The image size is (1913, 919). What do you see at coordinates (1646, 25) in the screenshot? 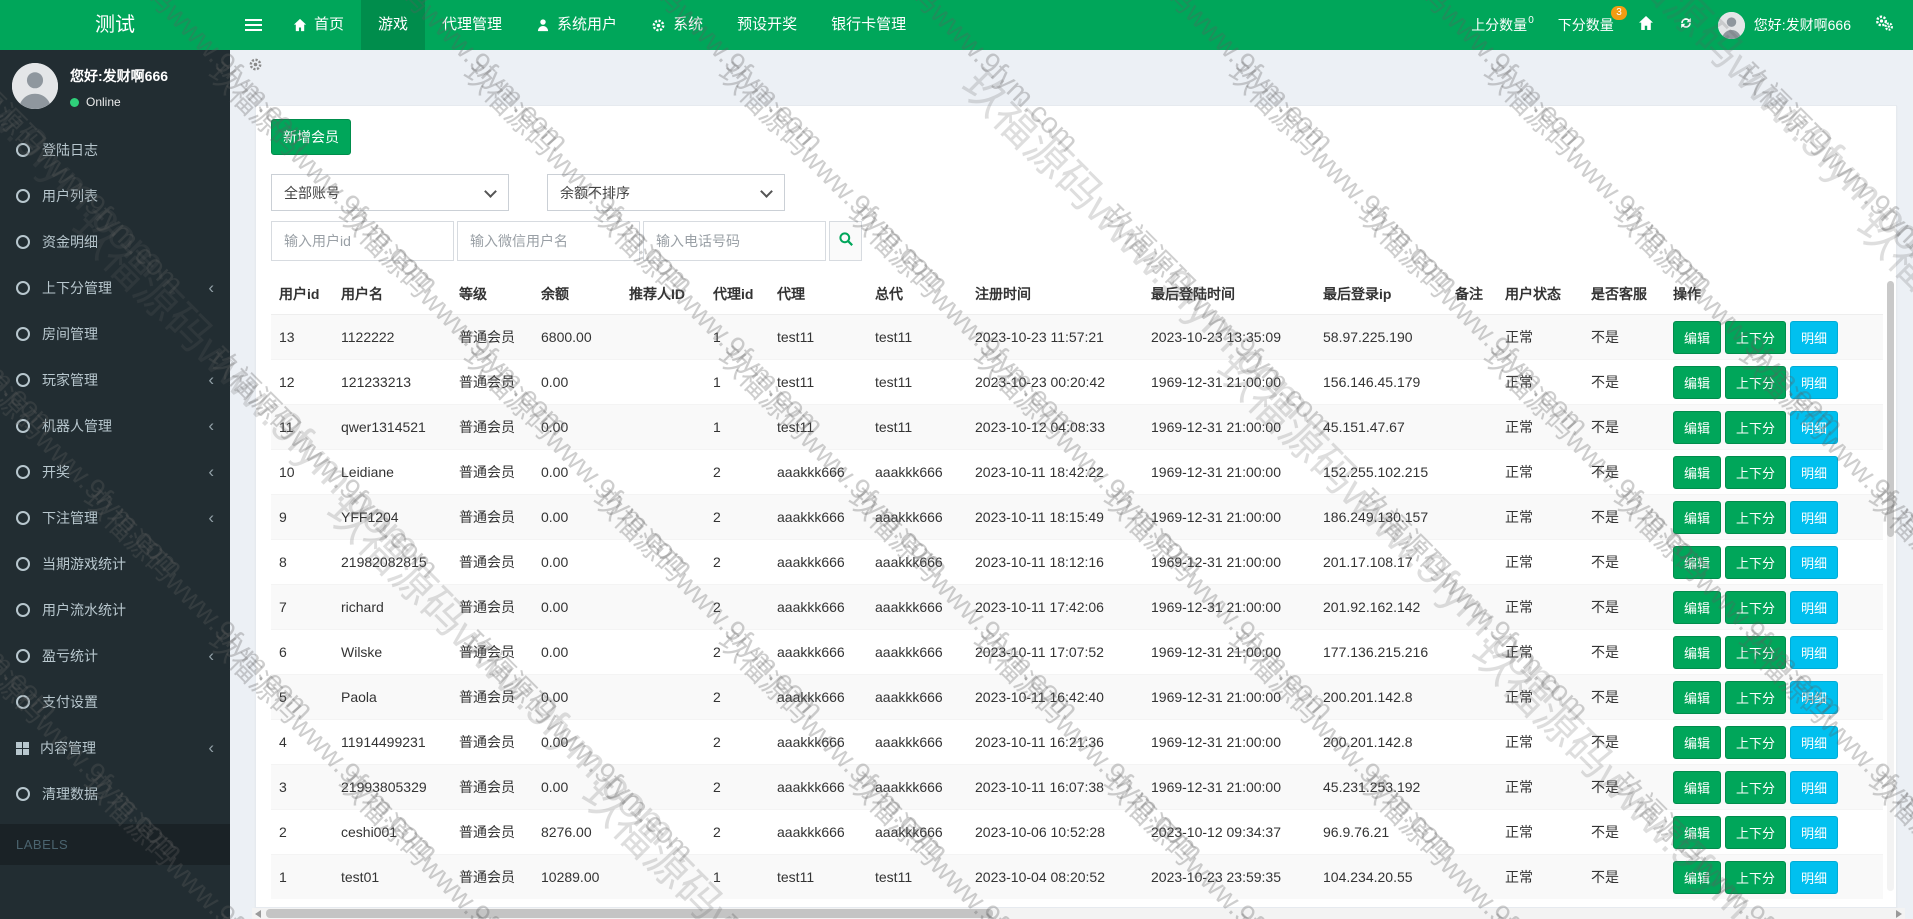
I see `home-button` at bounding box center [1646, 25].